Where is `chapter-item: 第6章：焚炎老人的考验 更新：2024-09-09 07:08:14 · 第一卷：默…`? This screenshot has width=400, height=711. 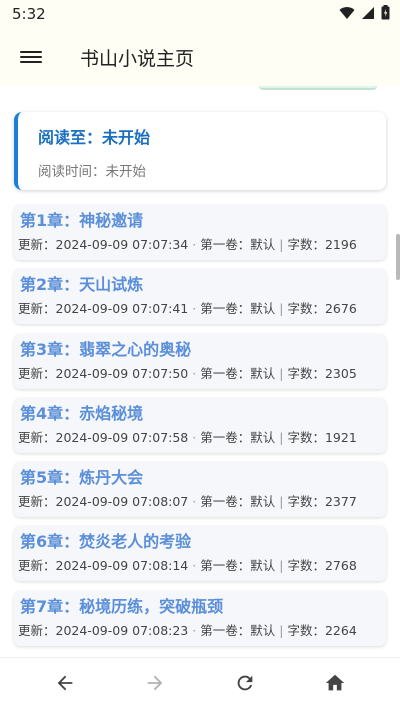 chapter-item: 第6章：焚炎老人的考验 更新：2024-09-09 07:08:14 · 第一卷：默… is located at coordinates (200, 554).